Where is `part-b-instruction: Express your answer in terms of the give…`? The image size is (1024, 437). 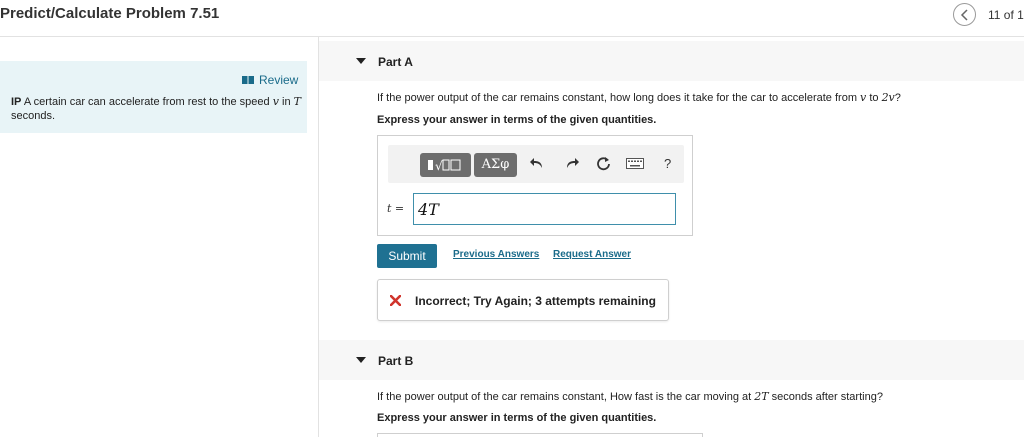 part-b-instruction: Express your answer in terms of the give… is located at coordinates (517, 418).